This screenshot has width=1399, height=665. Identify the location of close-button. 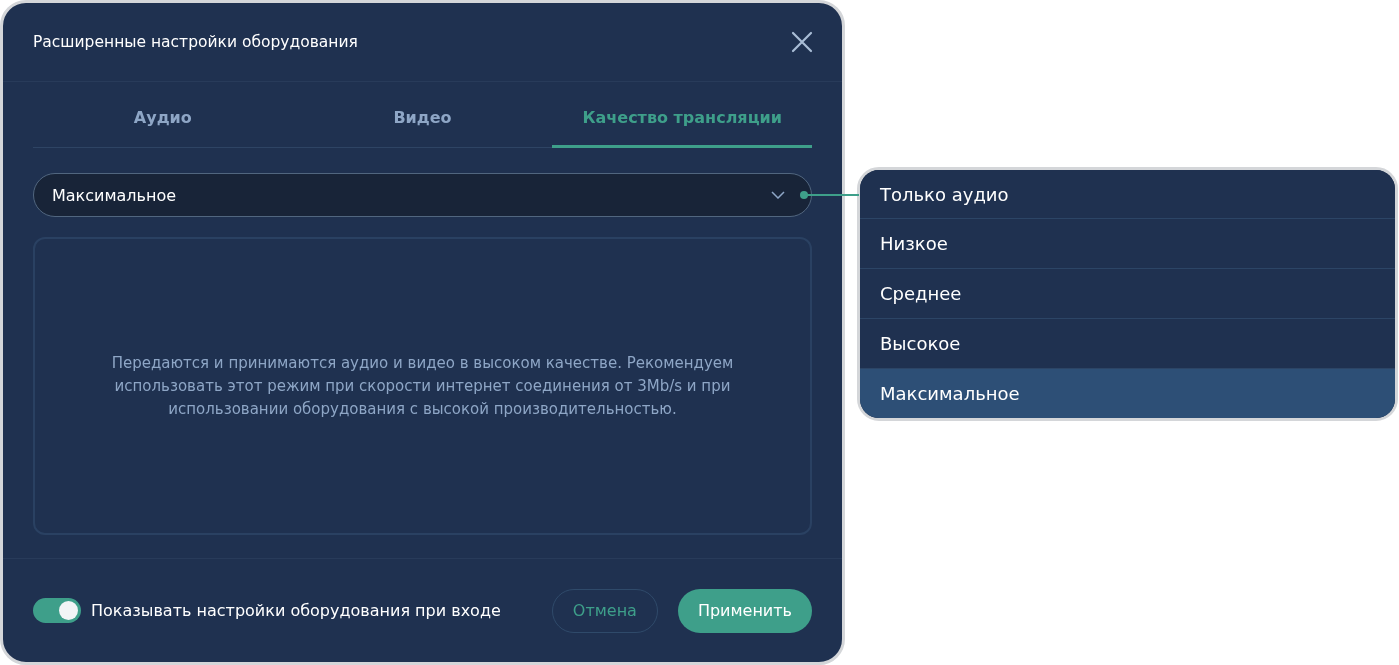
(802, 42).